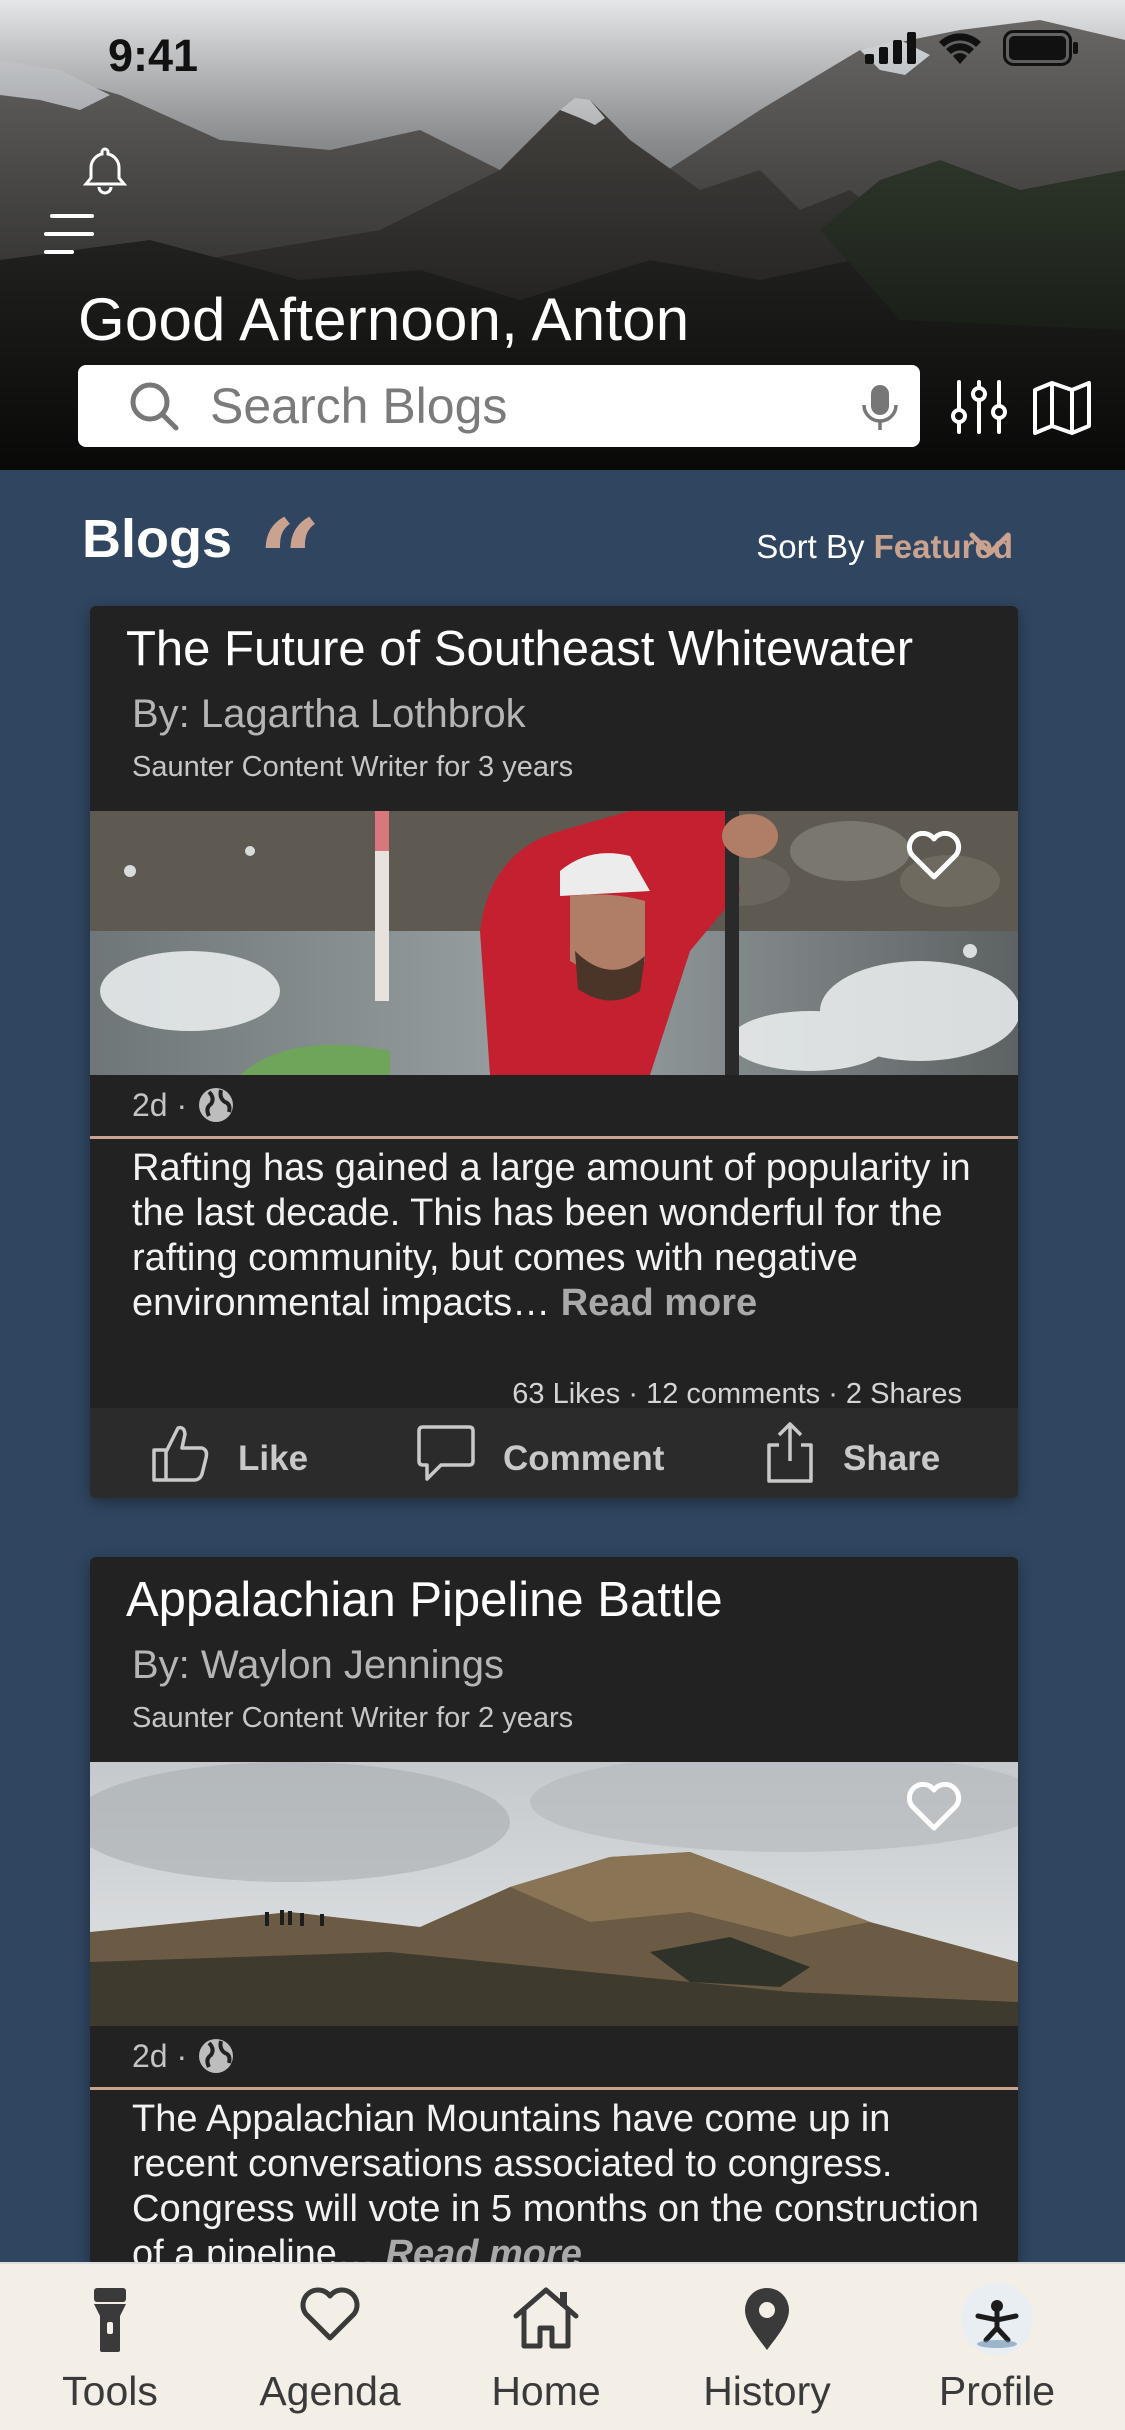 This screenshot has width=1125, height=2430. Describe the element at coordinates (510, 406) in the screenshot. I see `search-input` at that location.